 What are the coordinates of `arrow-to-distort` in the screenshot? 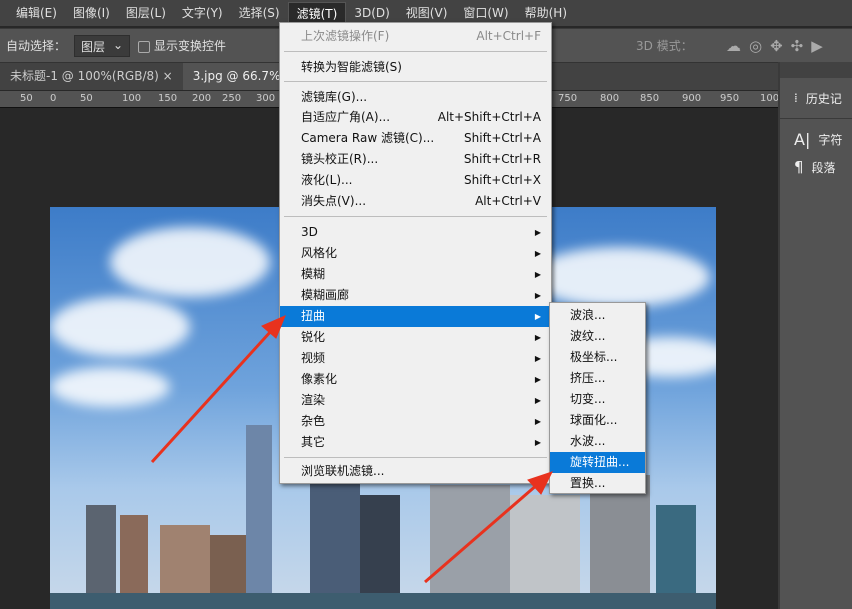 It's located at (218, 389).